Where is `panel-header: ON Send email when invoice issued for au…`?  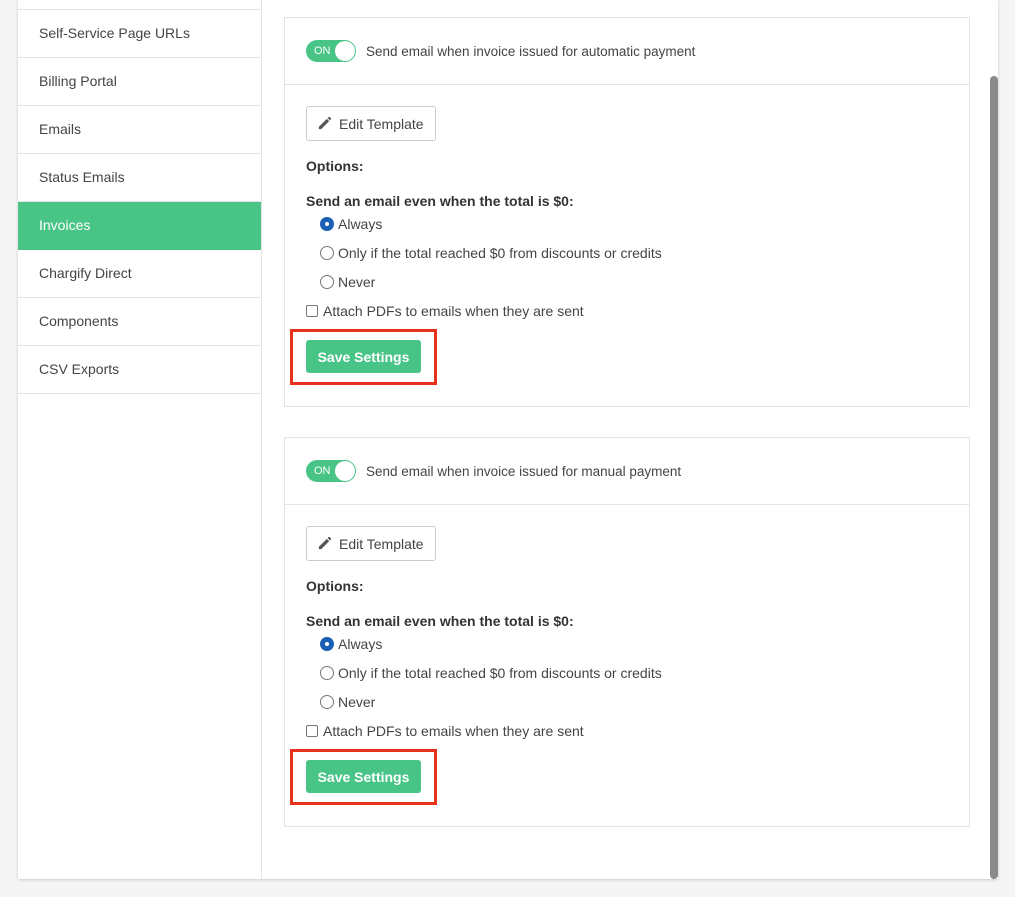
panel-header: ON Send email when invoice issued for au… is located at coordinates (627, 51).